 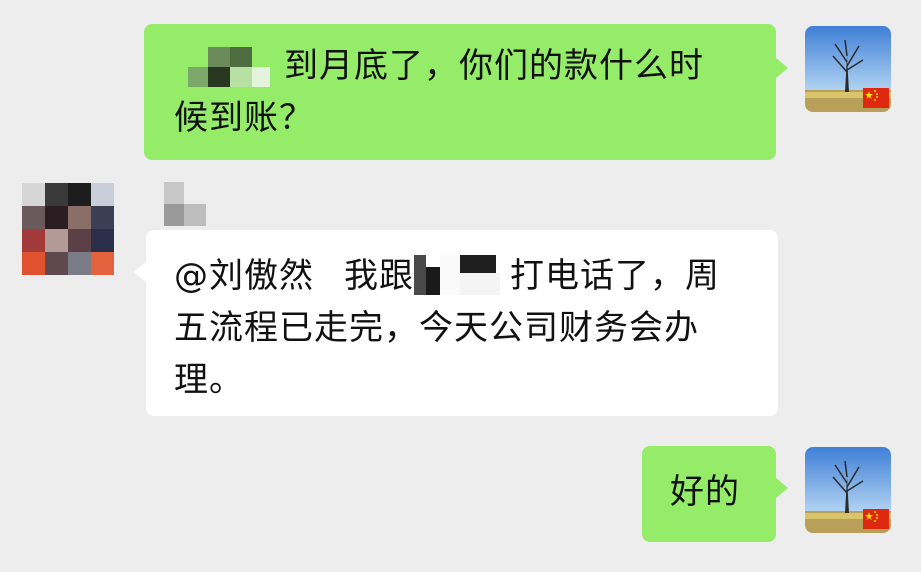 I want to click on message-text-line: 候到账？, so click(x=244, y=118).